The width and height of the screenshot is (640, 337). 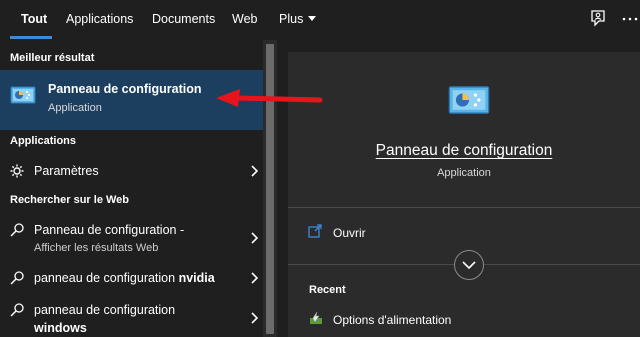 I want to click on power-options-icon, so click(x=316, y=317).